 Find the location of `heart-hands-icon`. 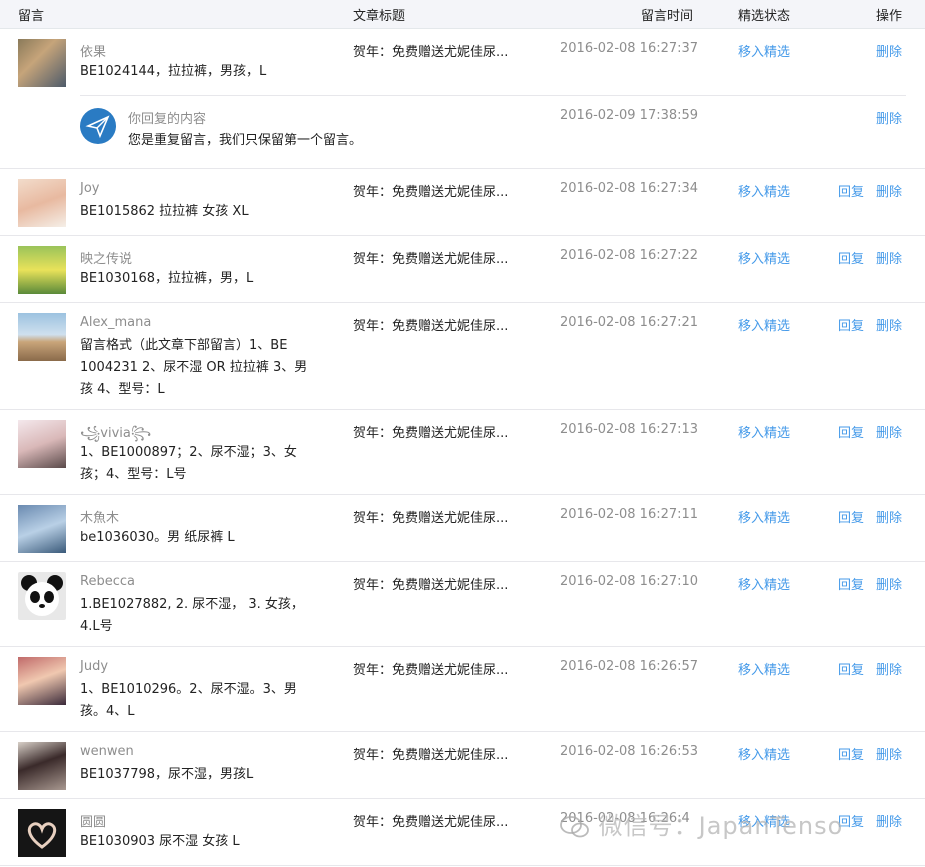

heart-hands-icon is located at coordinates (42, 833).